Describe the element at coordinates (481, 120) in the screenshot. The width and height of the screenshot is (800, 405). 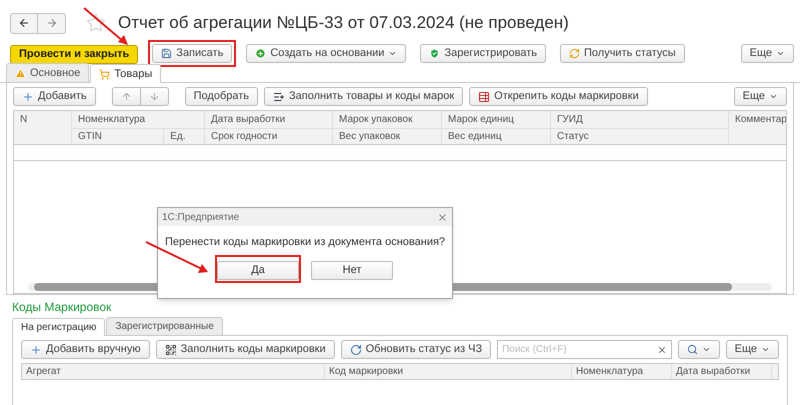
I see `column-header: Марок единиц` at that location.